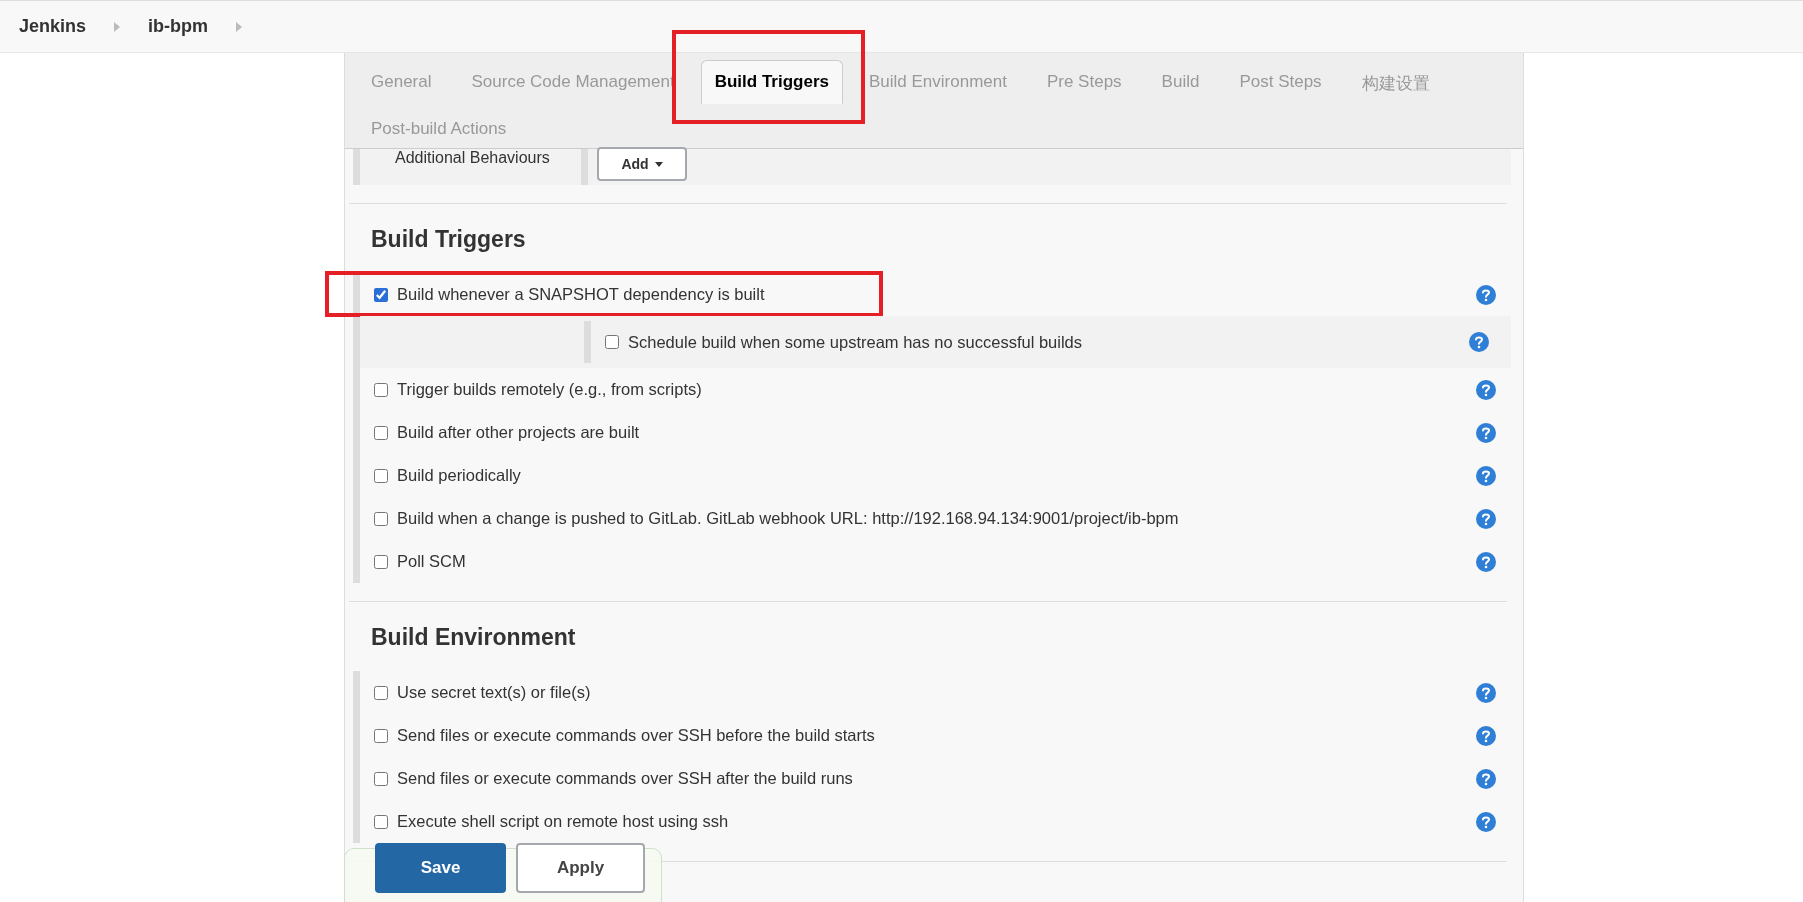 This screenshot has width=1803, height=902. I want to click on apply-button: Apply, so click(580, 868).